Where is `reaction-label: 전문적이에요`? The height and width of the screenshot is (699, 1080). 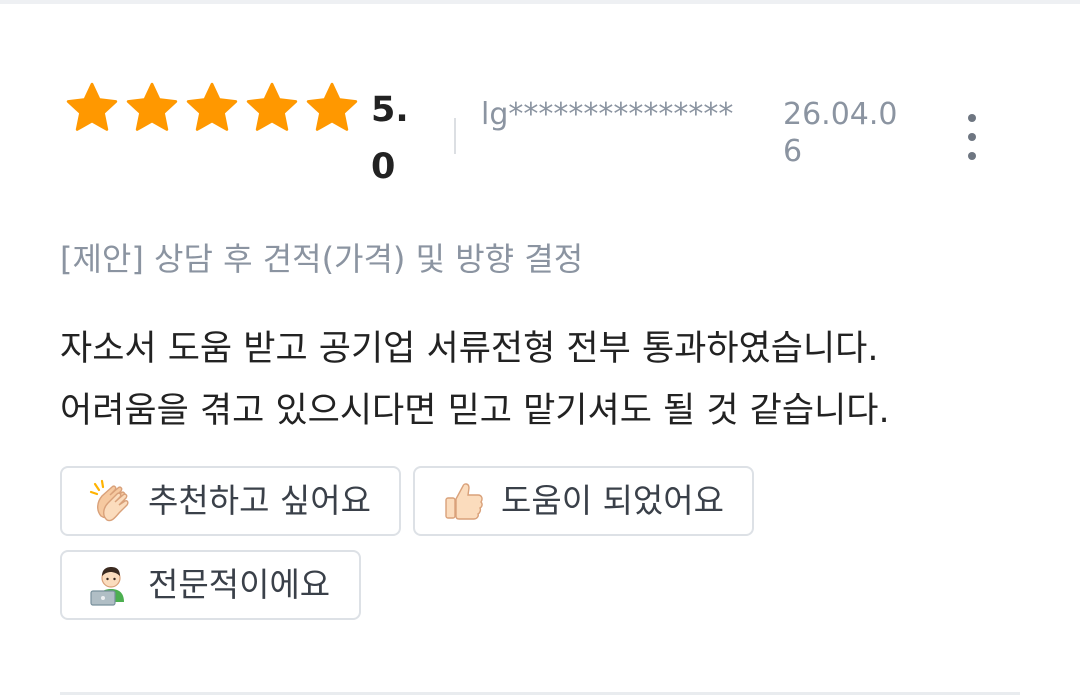 reaction-label: 전문적이에요 is located at coordinates (239, 584).